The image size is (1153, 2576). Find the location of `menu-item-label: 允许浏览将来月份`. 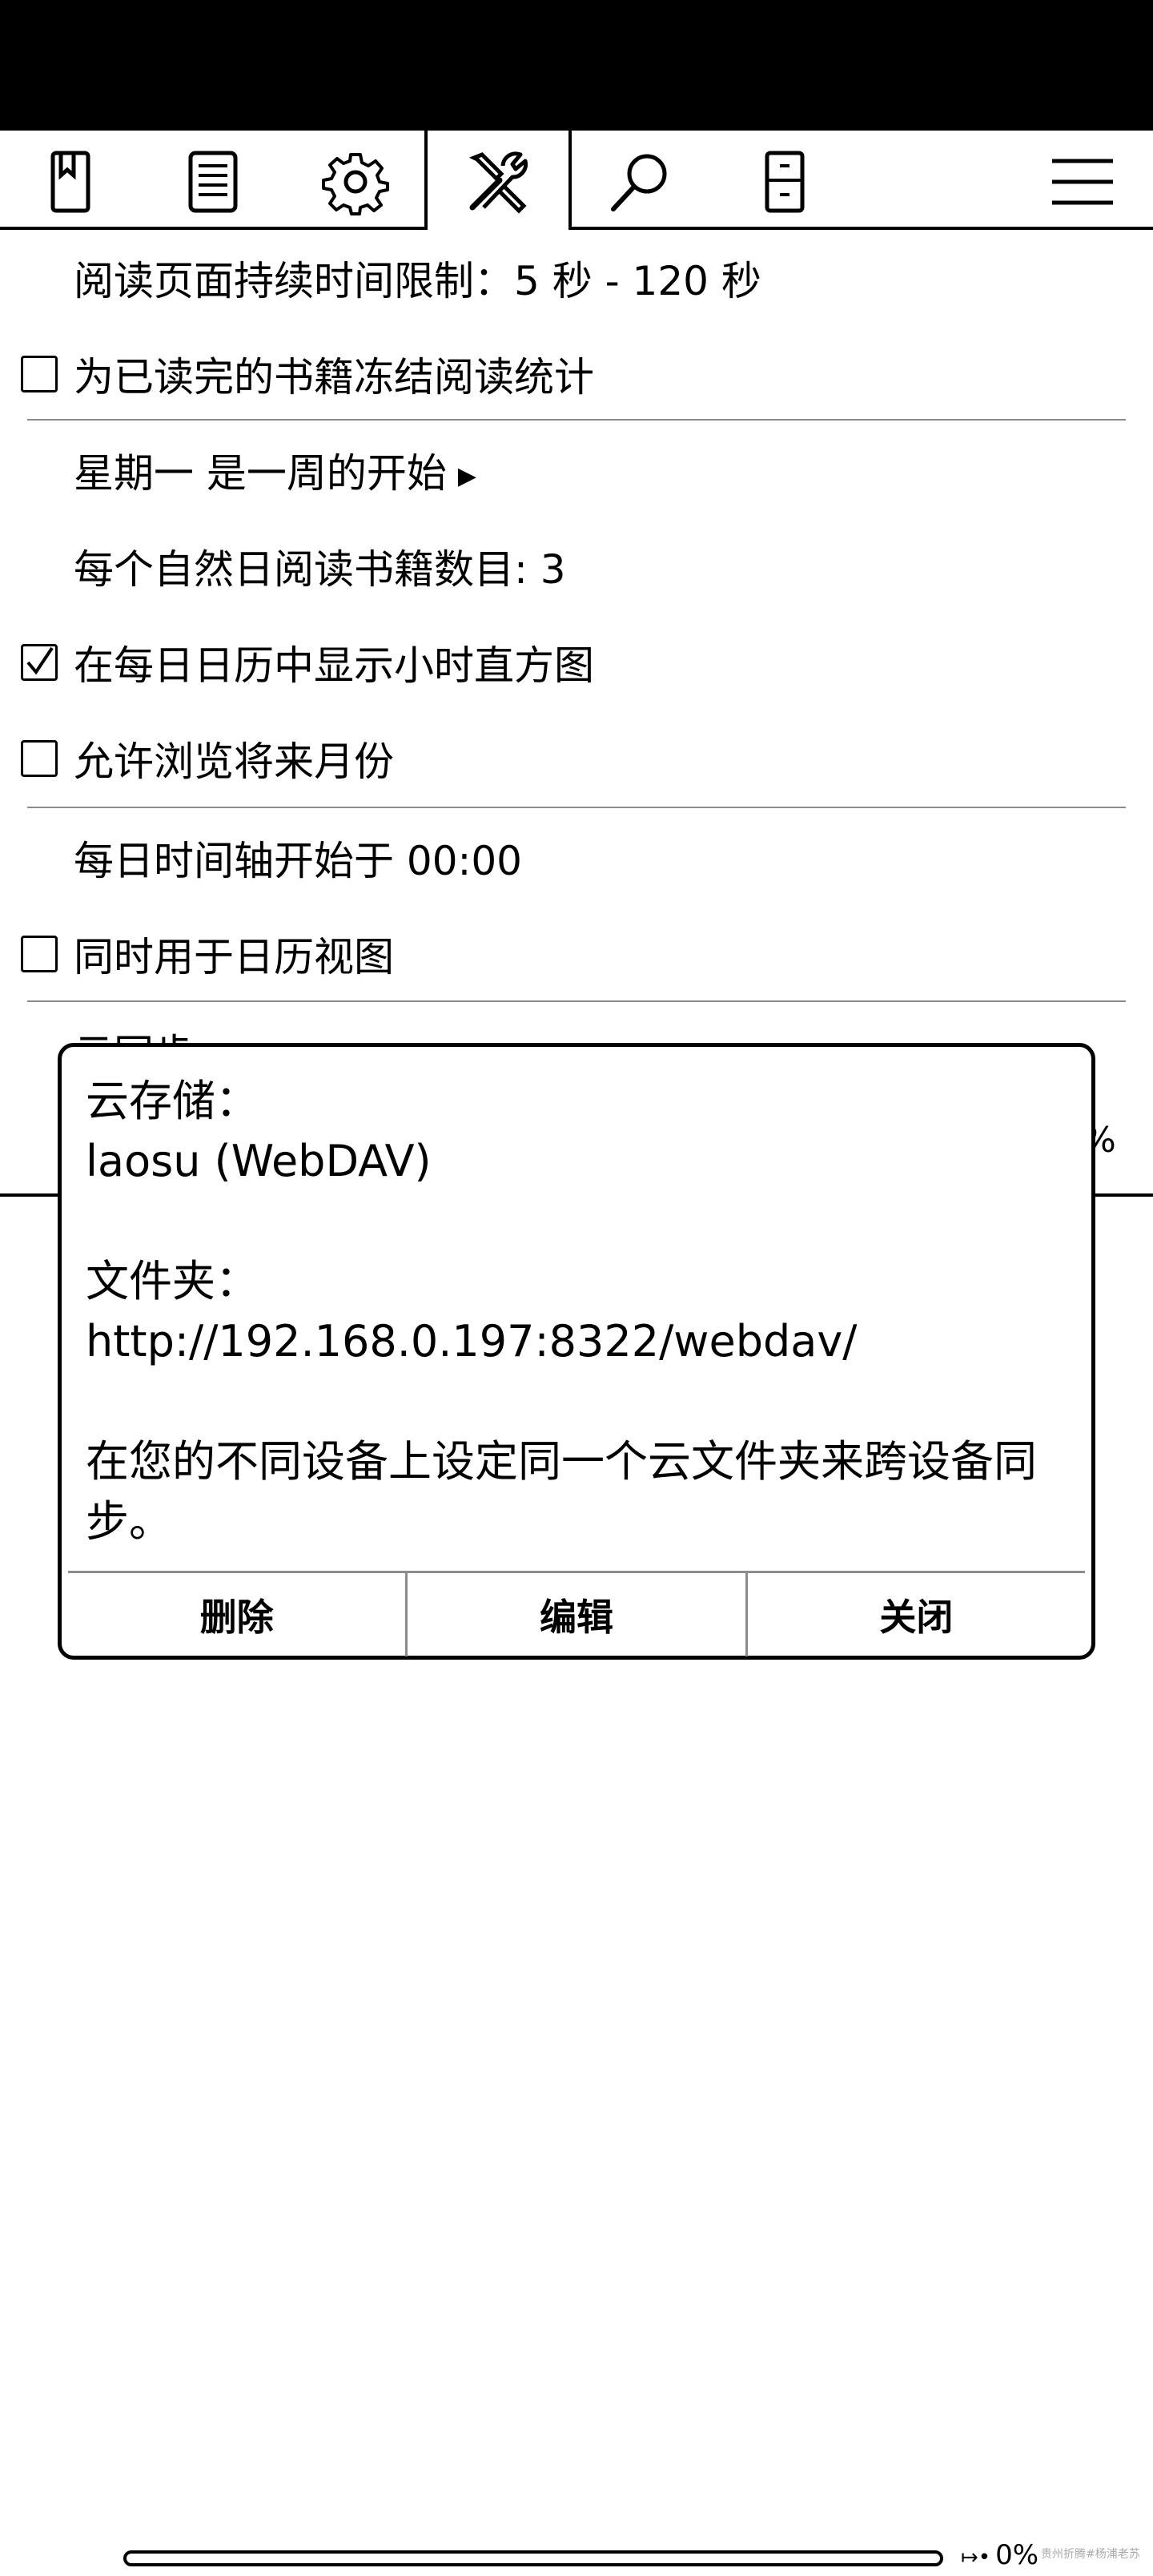

menu-item-label: 允许浏览将来月份 is located at coordinates (234, 762).